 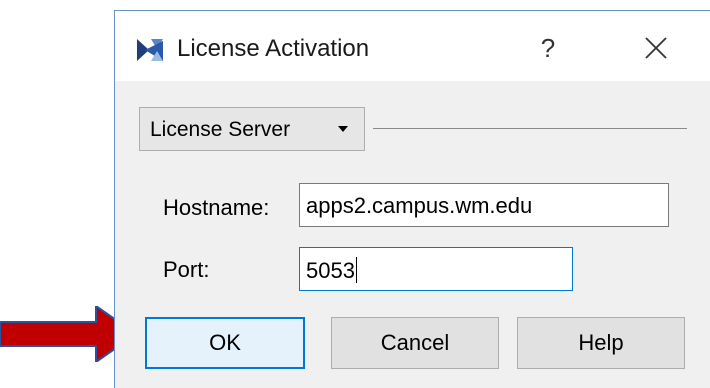 What do you see at coordinates (343, 129) in the screenshot?
I see `dropdown-arrow-icon` at bounding box center [343, 129].